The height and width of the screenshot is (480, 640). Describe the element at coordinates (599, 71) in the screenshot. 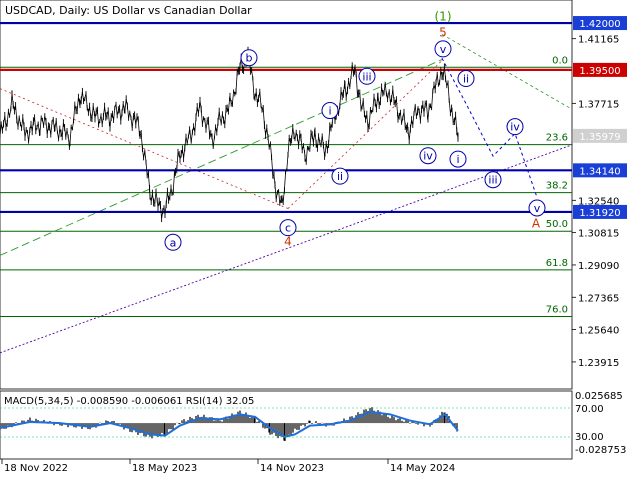

I see `level-badge-label-1: 1.39500` at that location.